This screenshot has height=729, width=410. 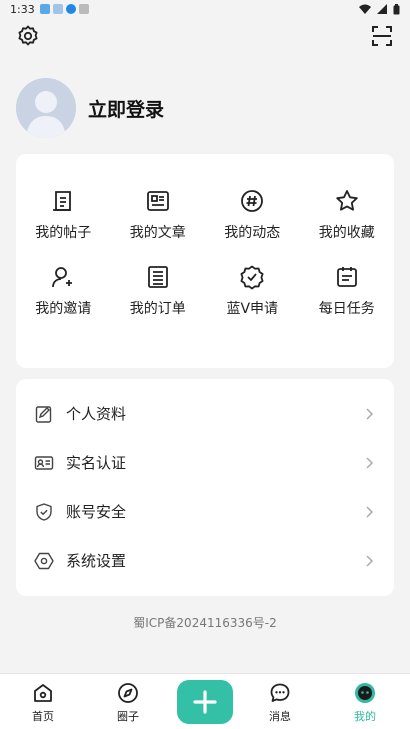 What do you see at coordinates (252, 233) in the screenshot?
I see `shortcut-label: 我的动态` at bounding box center [252, 233].